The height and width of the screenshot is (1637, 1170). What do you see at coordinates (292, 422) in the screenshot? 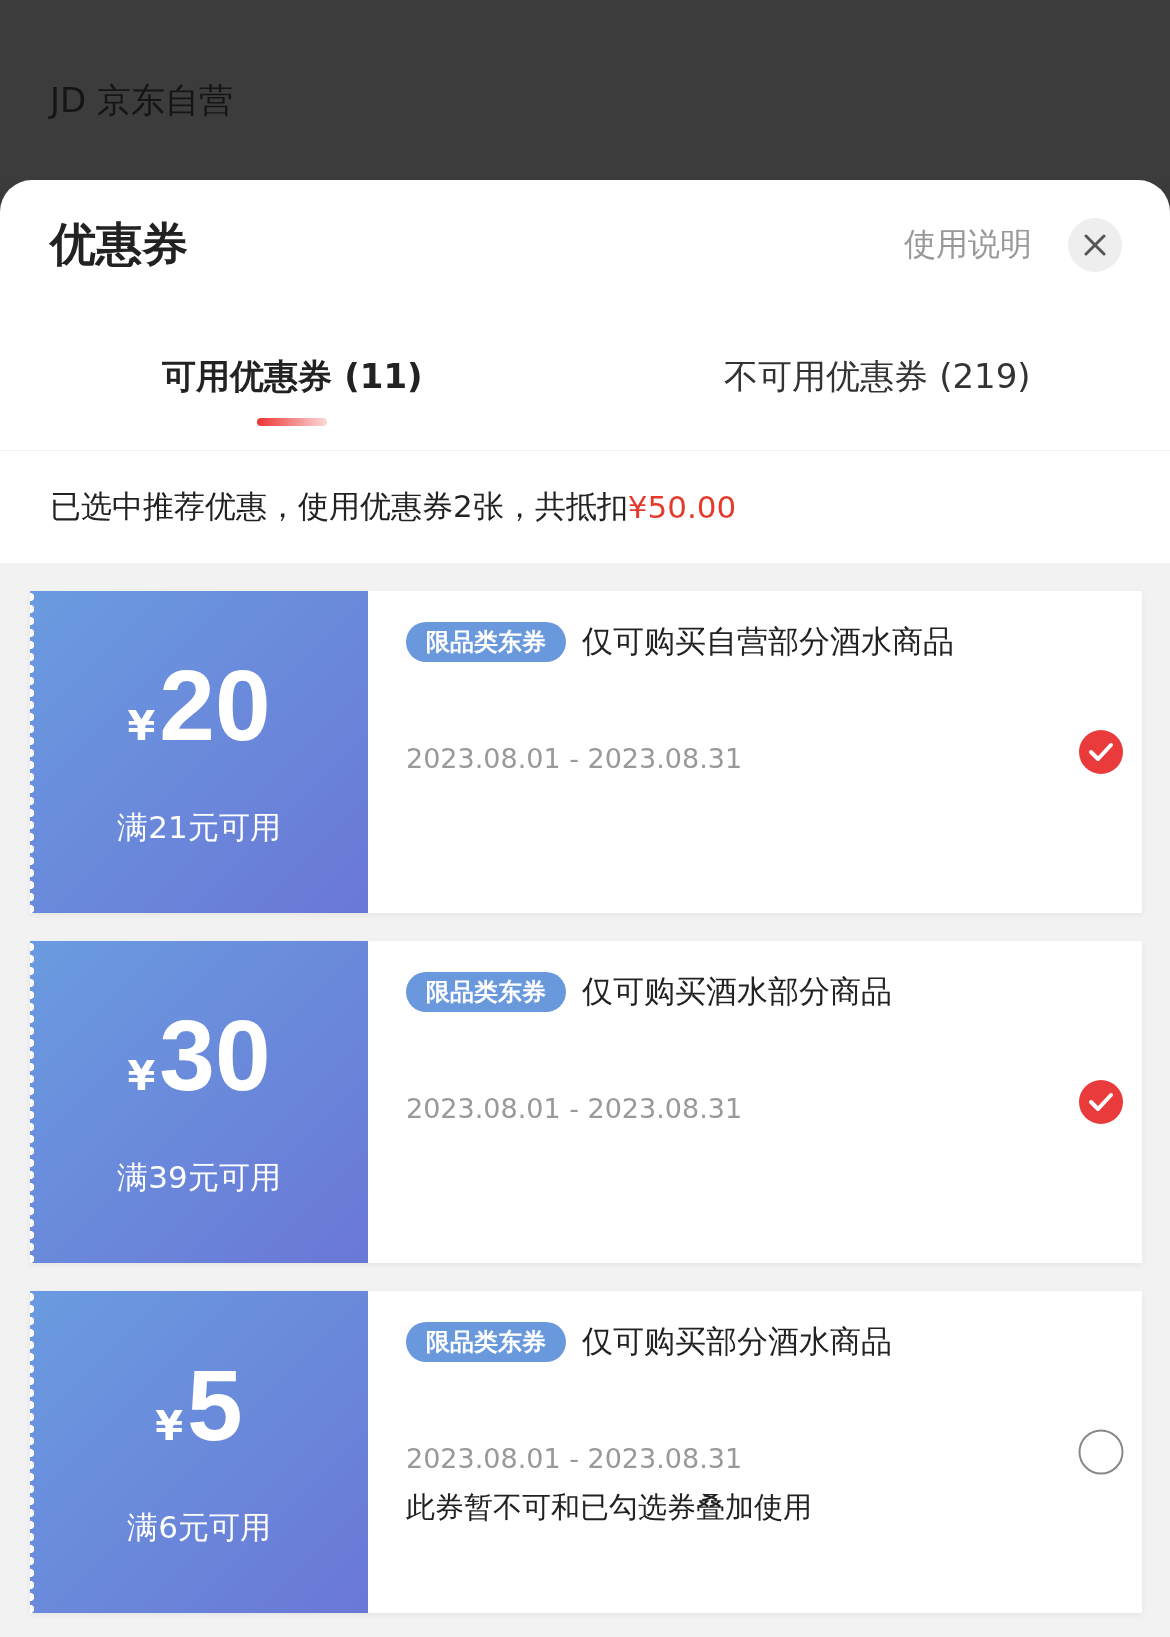
I see `tab-indicator` at bounding box center [292, 422].